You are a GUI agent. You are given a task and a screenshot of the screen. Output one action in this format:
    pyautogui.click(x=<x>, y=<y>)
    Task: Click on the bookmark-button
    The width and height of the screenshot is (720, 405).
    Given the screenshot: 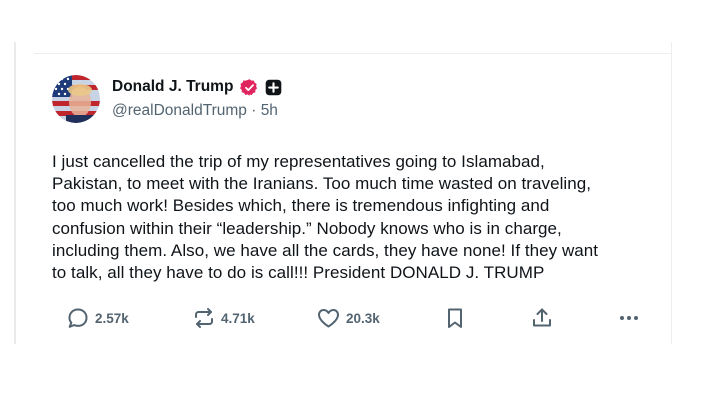 What is the action you would take?
    pyautogui.click(x=455, y=318)
    